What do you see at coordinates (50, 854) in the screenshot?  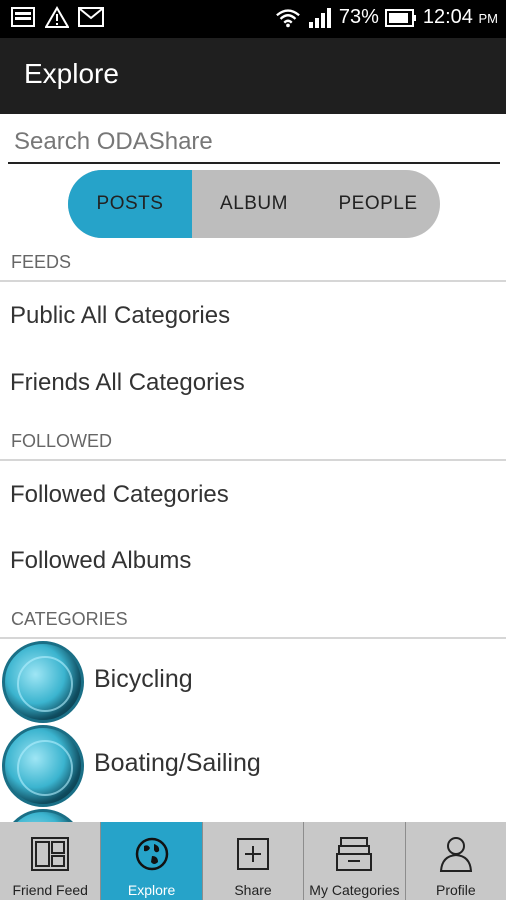 I see `friend-feed-icon` at bounding box center [50, 854].